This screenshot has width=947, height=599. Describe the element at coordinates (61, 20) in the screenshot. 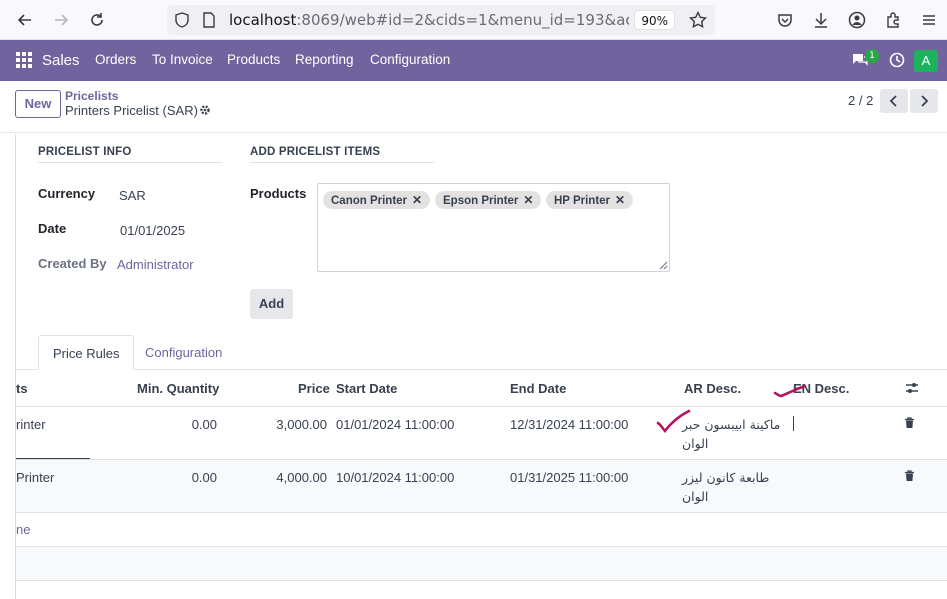

I see `forward-icon` at that location.